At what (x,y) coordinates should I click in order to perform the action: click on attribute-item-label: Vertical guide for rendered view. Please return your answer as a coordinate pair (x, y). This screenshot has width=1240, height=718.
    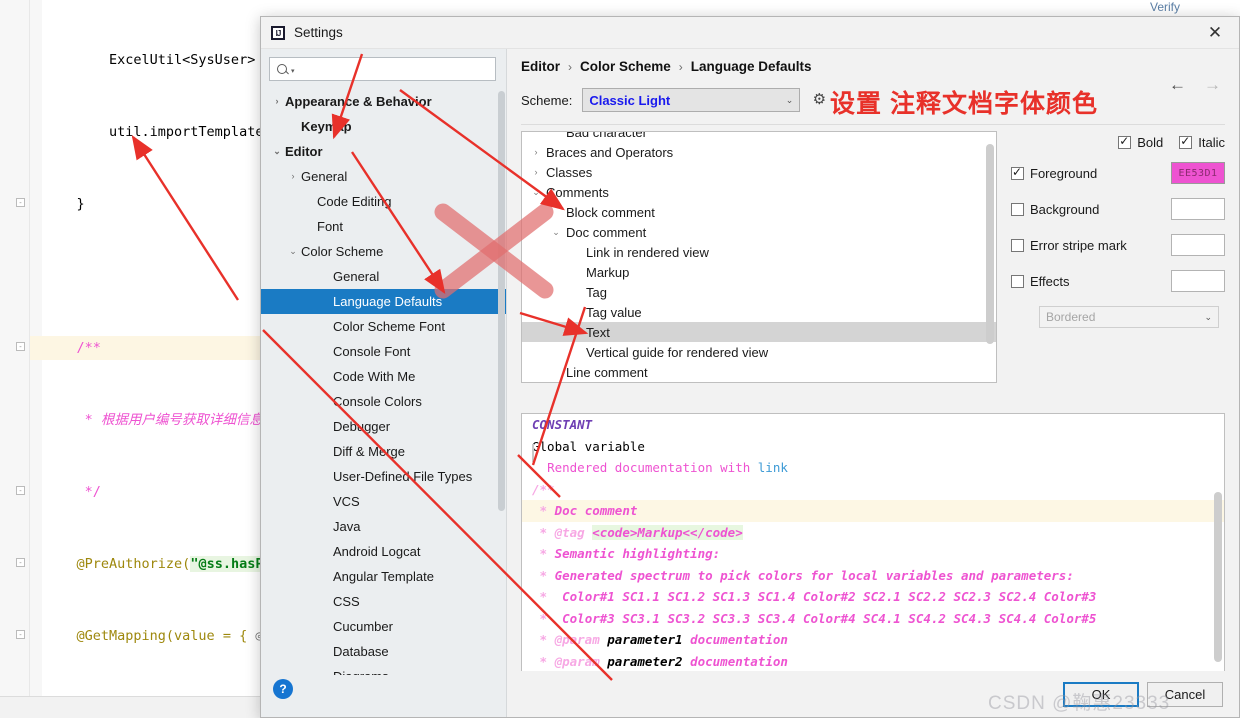
    Looking at the image, I should click on (677, 352).